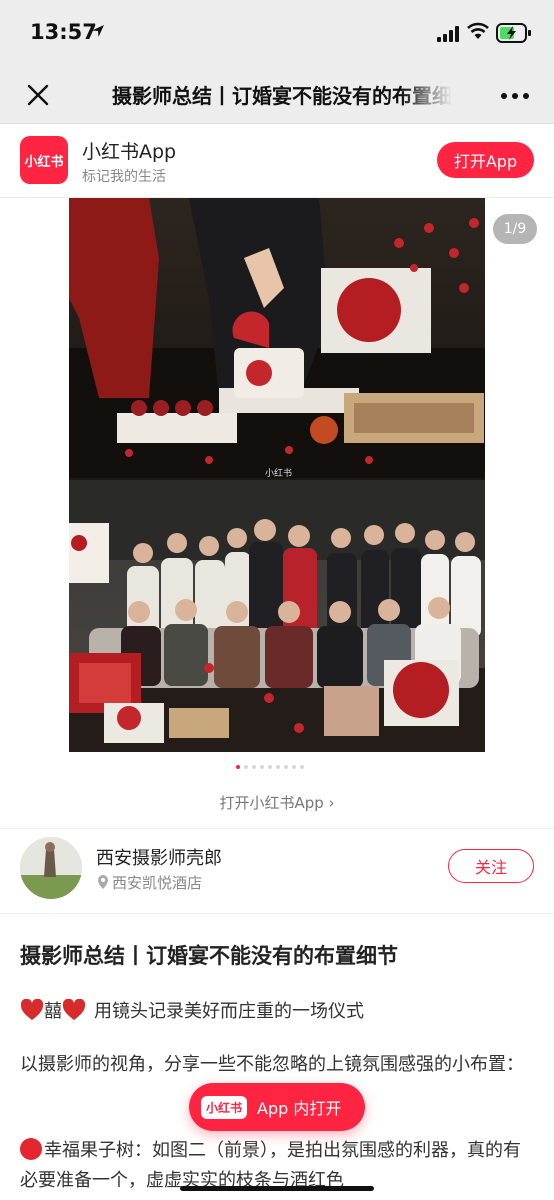 This screenshot has width=554, height=1200. I want to click on chevron-right-icon: ›, so click(331, 803).